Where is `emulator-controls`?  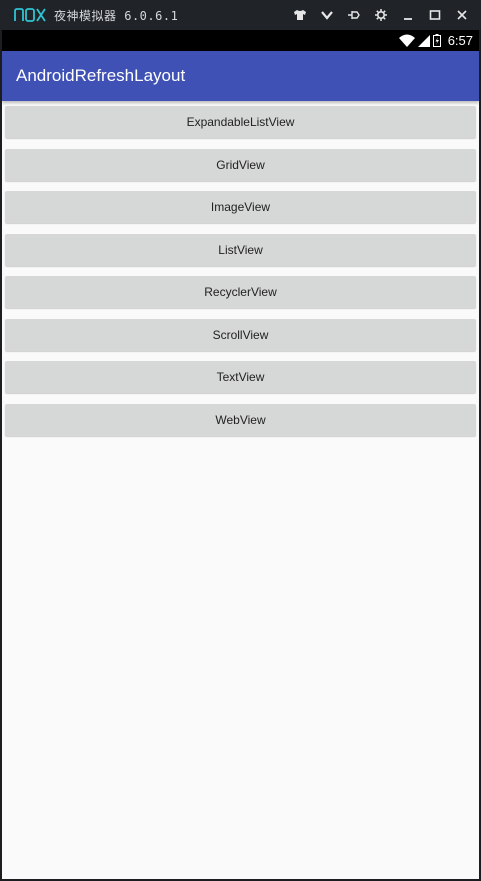
emulator-controls is located at coordinates (380, 15).